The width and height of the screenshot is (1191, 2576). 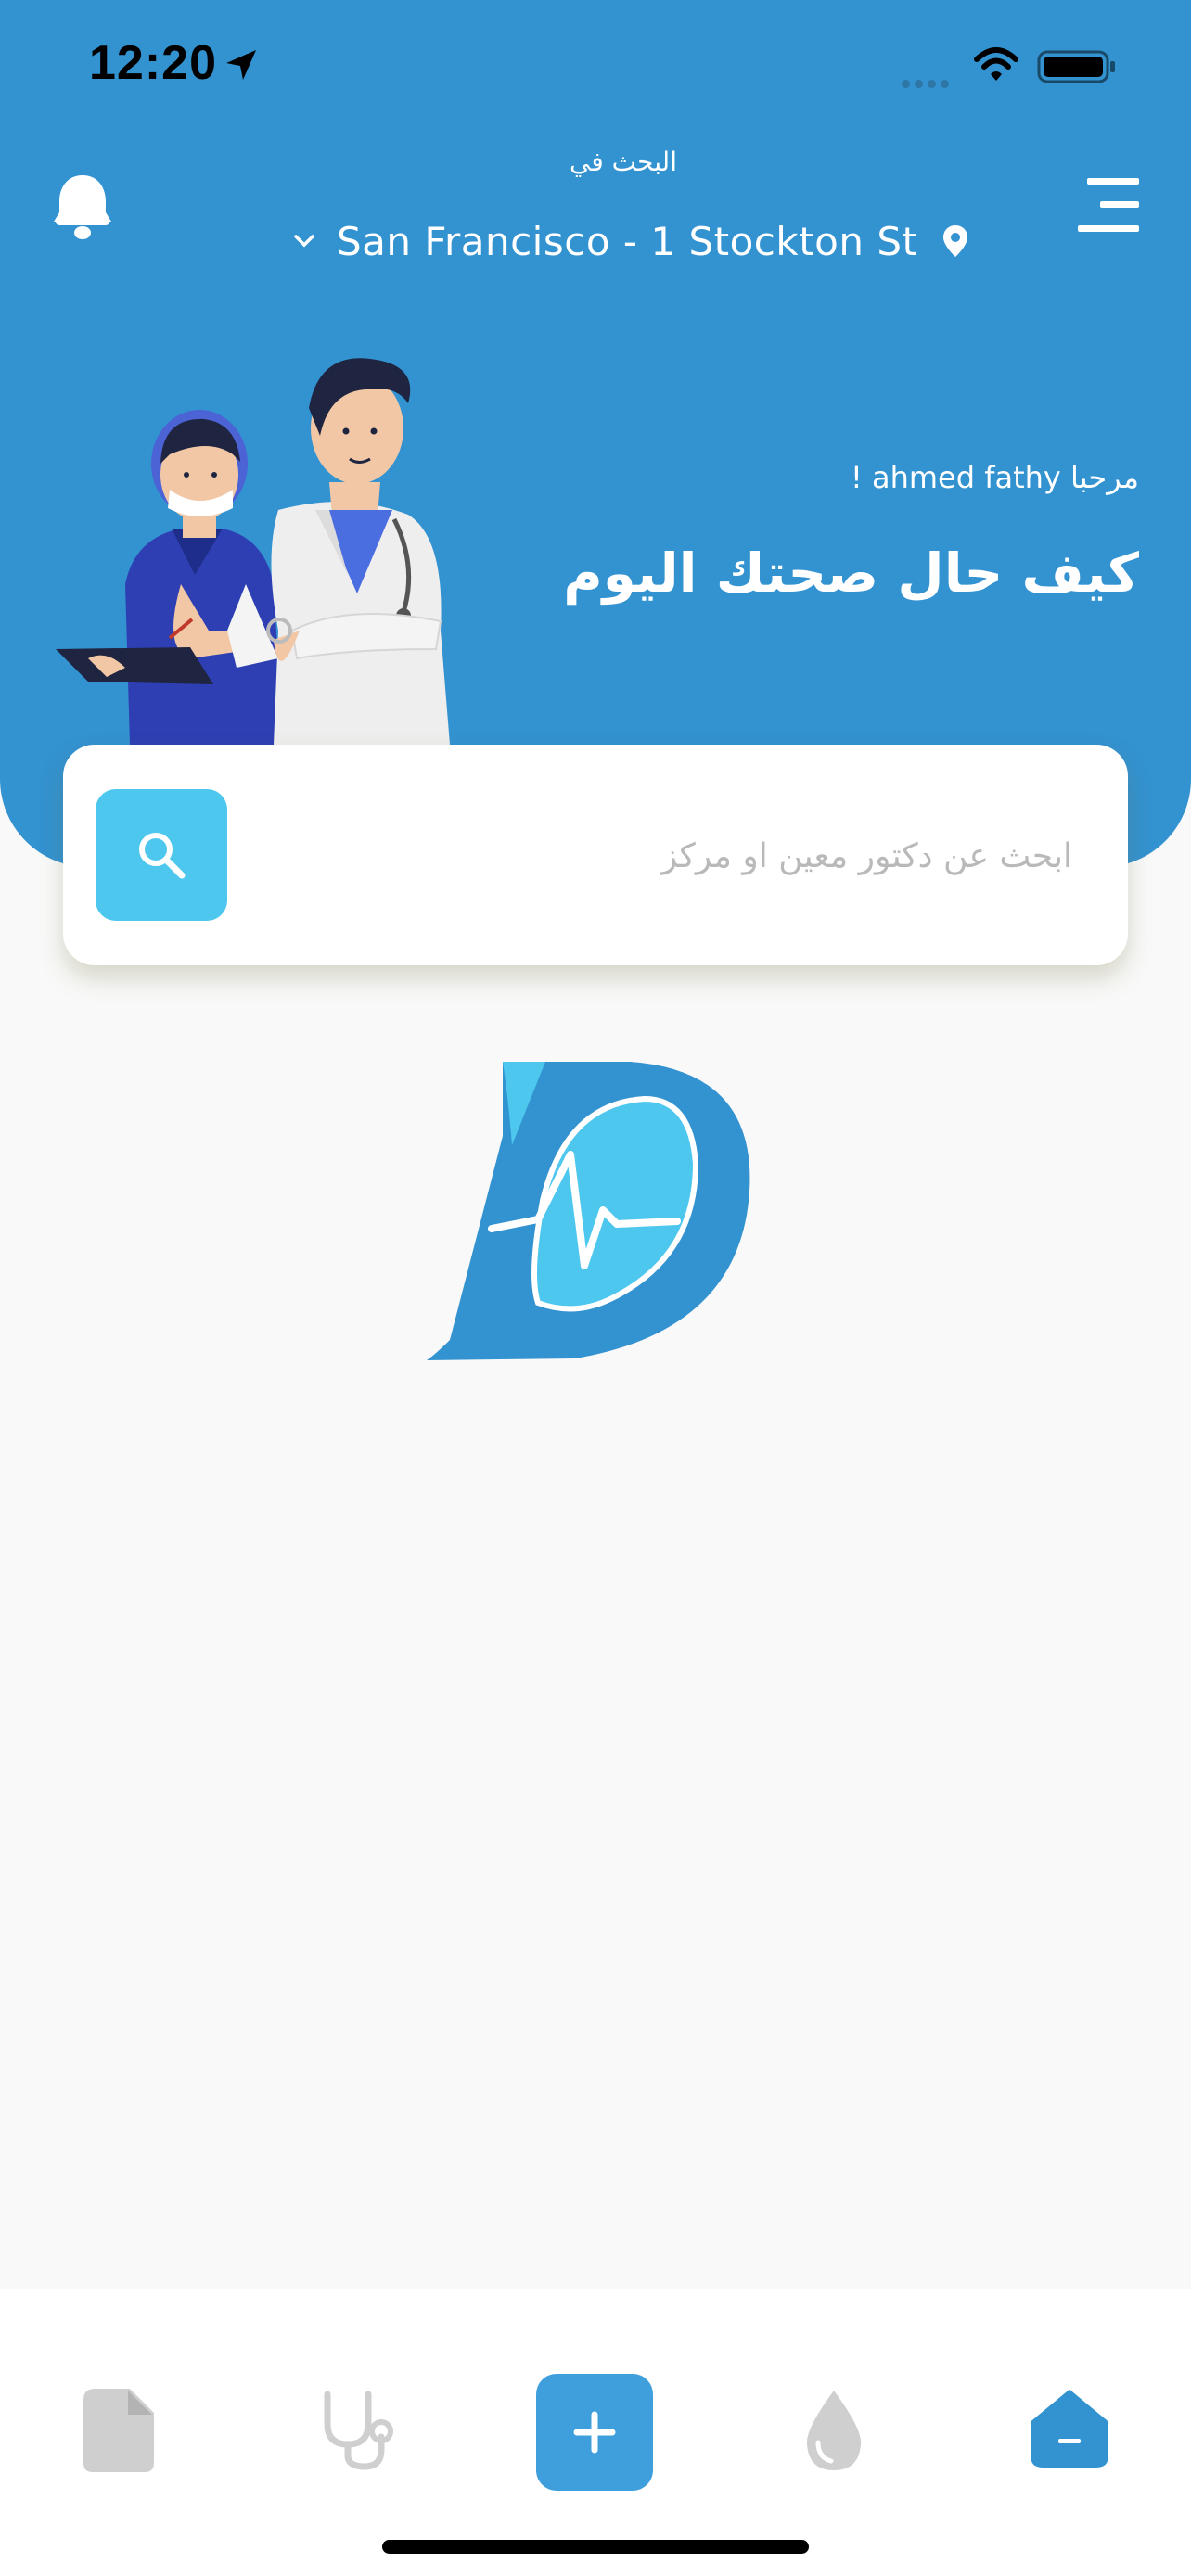 I want to click on location-selector: San Francisco - 1 Stockton St, so click(x=630, y=241).